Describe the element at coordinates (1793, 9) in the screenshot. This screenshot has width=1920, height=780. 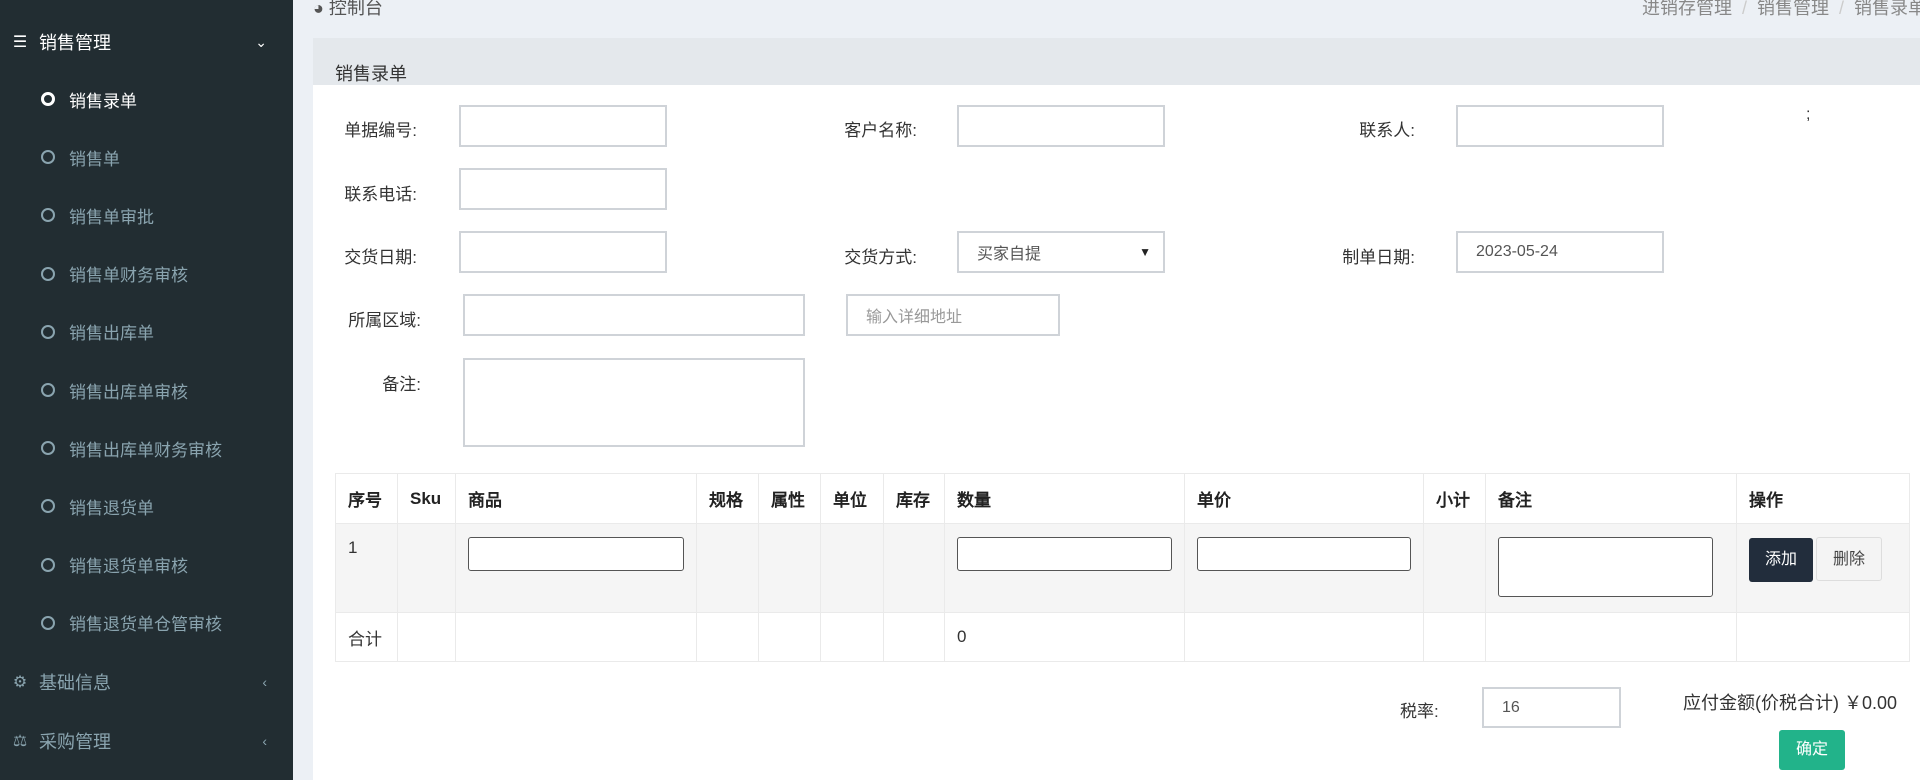
I see `breadcrumb-item: 销售管理` at that location.